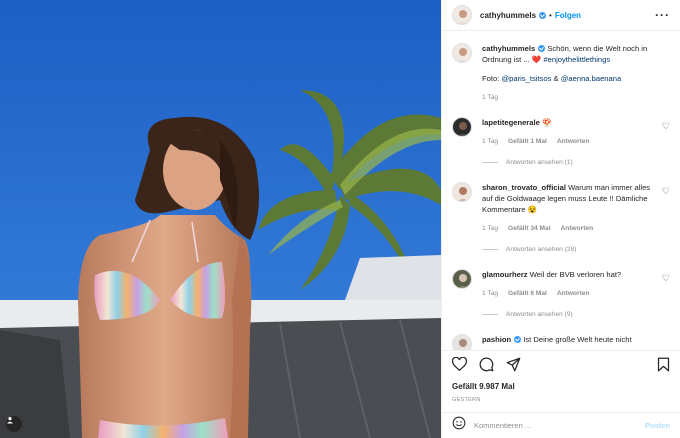 The image size is (680, 438). I want to click on comment-meta: 1 Tag Gefällt 34 Mal Antworten, so click(569, 228).